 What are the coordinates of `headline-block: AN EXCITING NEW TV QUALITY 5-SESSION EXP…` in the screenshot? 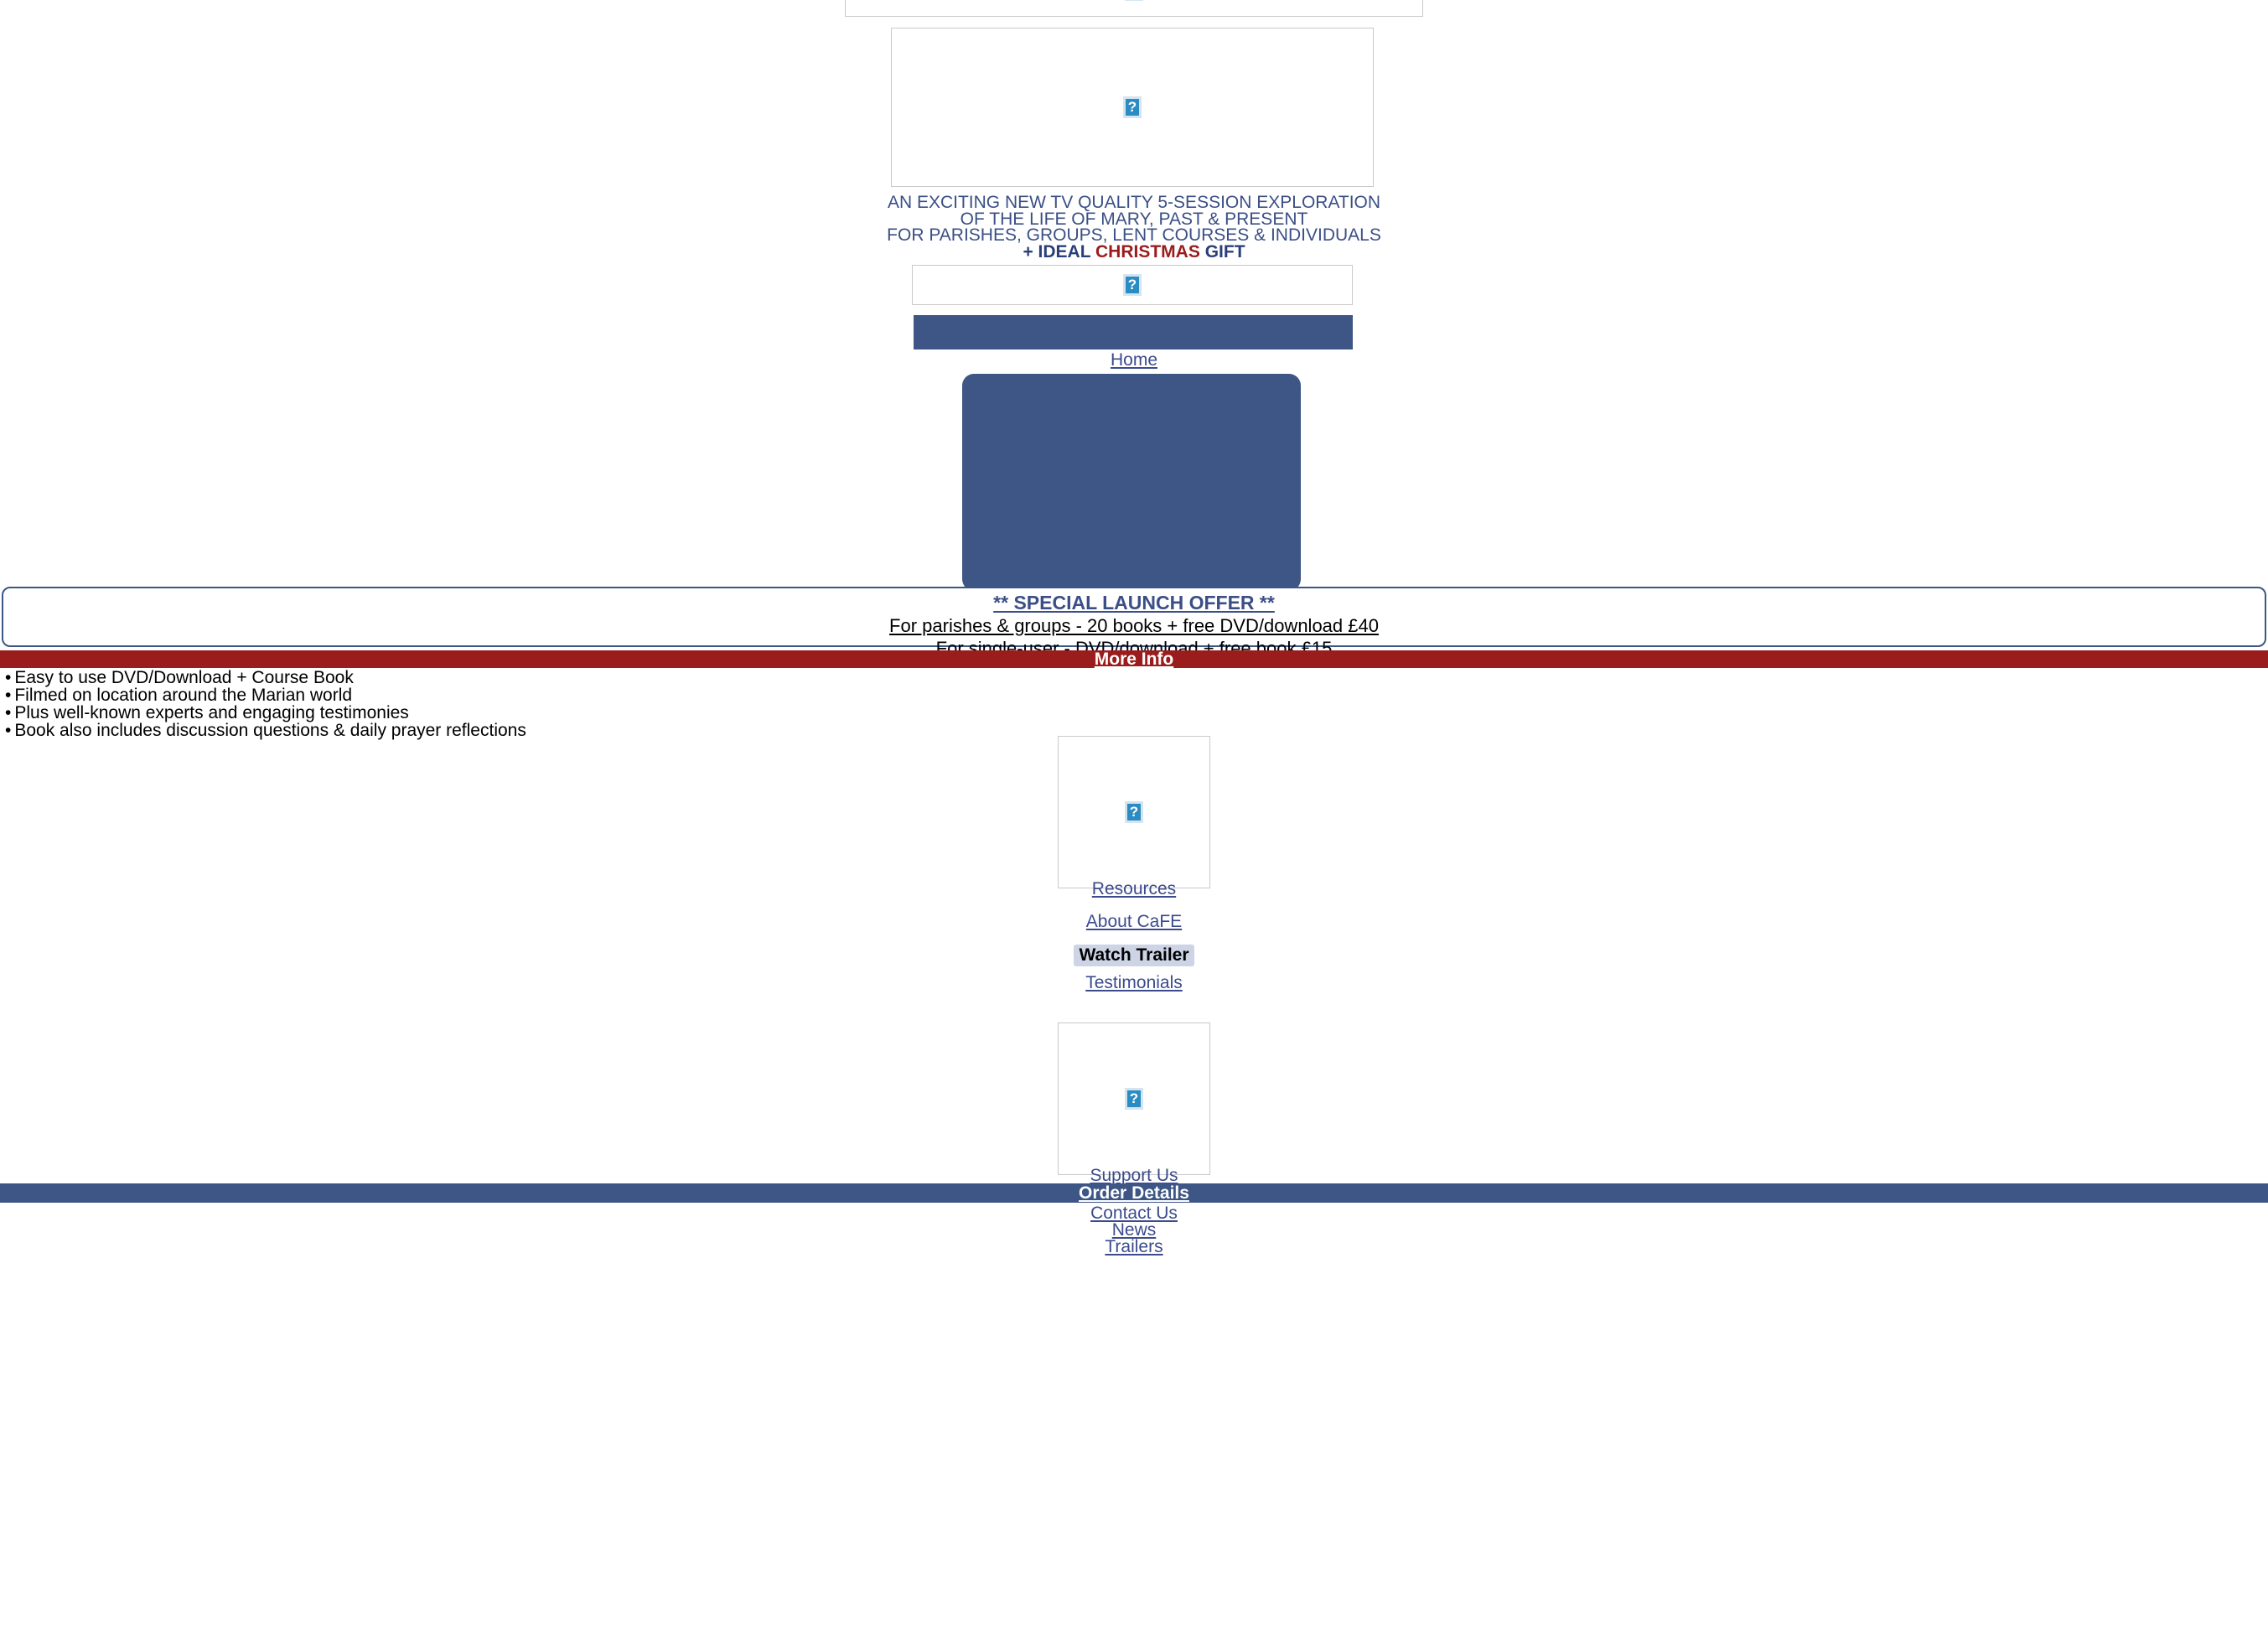 It's located at (1134, 227).